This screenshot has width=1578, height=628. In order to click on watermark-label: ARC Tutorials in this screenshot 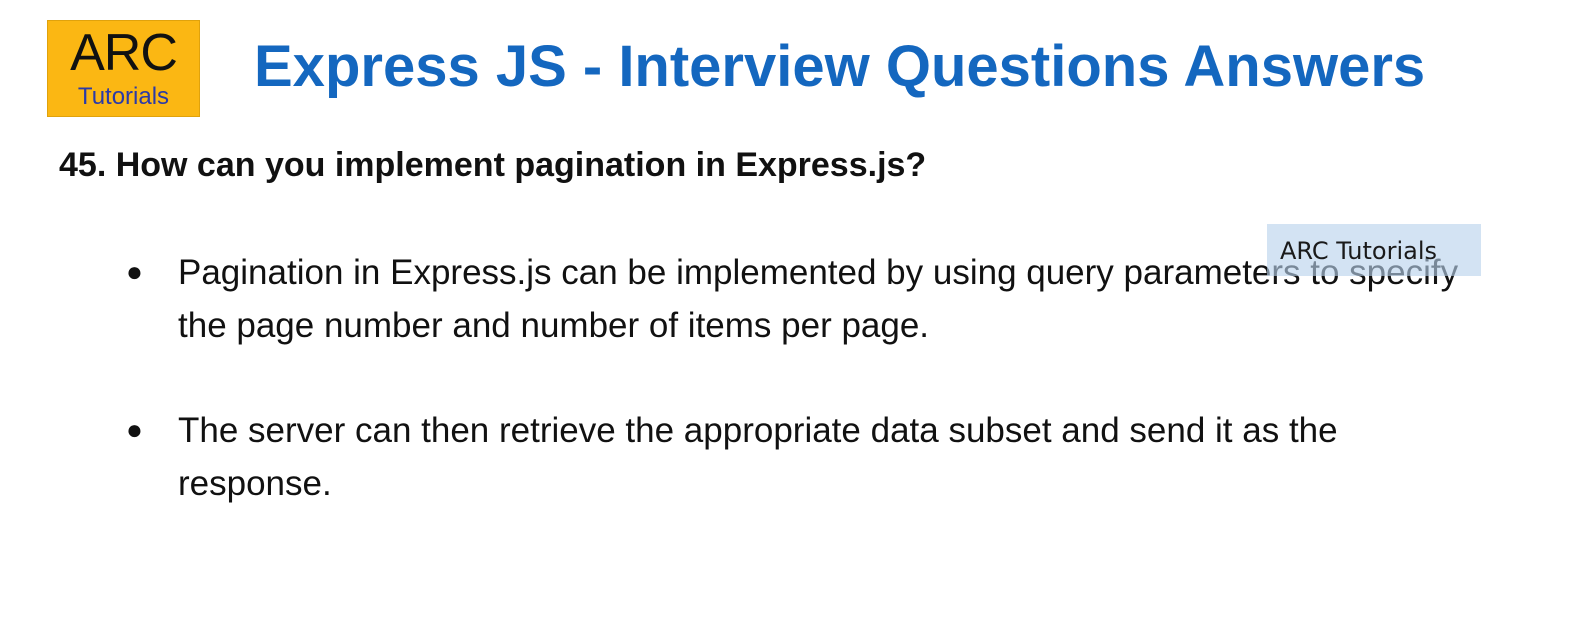, I will do `click(1374, 250)`.